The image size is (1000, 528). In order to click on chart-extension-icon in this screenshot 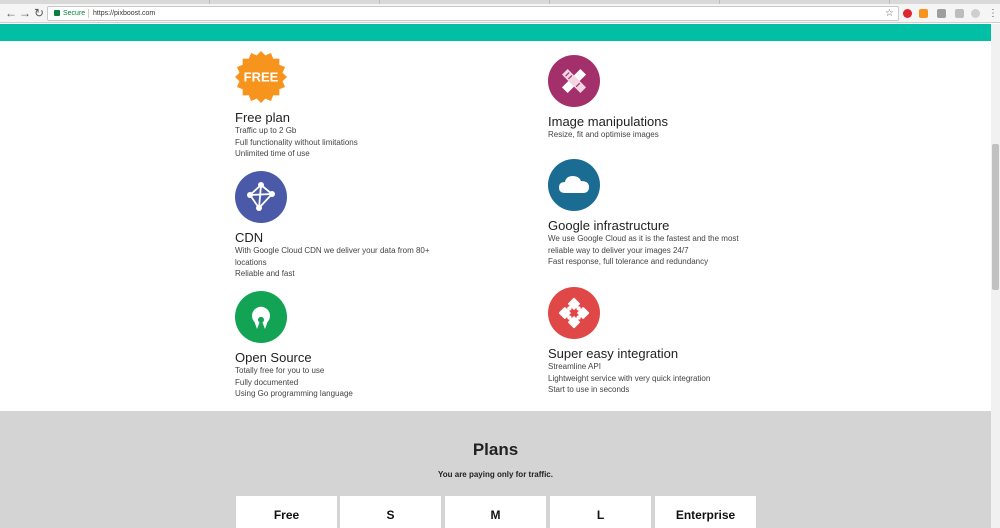, I will do `click(923, 13)`.